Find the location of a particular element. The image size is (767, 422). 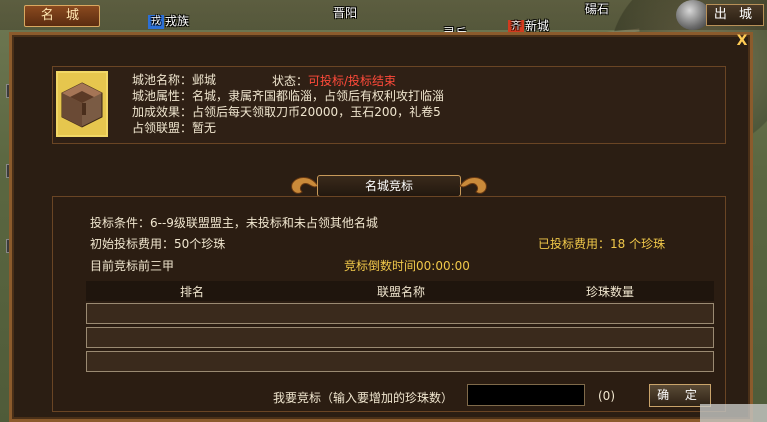

city-name-value: 邺城 is located at coordinates (204, 80).